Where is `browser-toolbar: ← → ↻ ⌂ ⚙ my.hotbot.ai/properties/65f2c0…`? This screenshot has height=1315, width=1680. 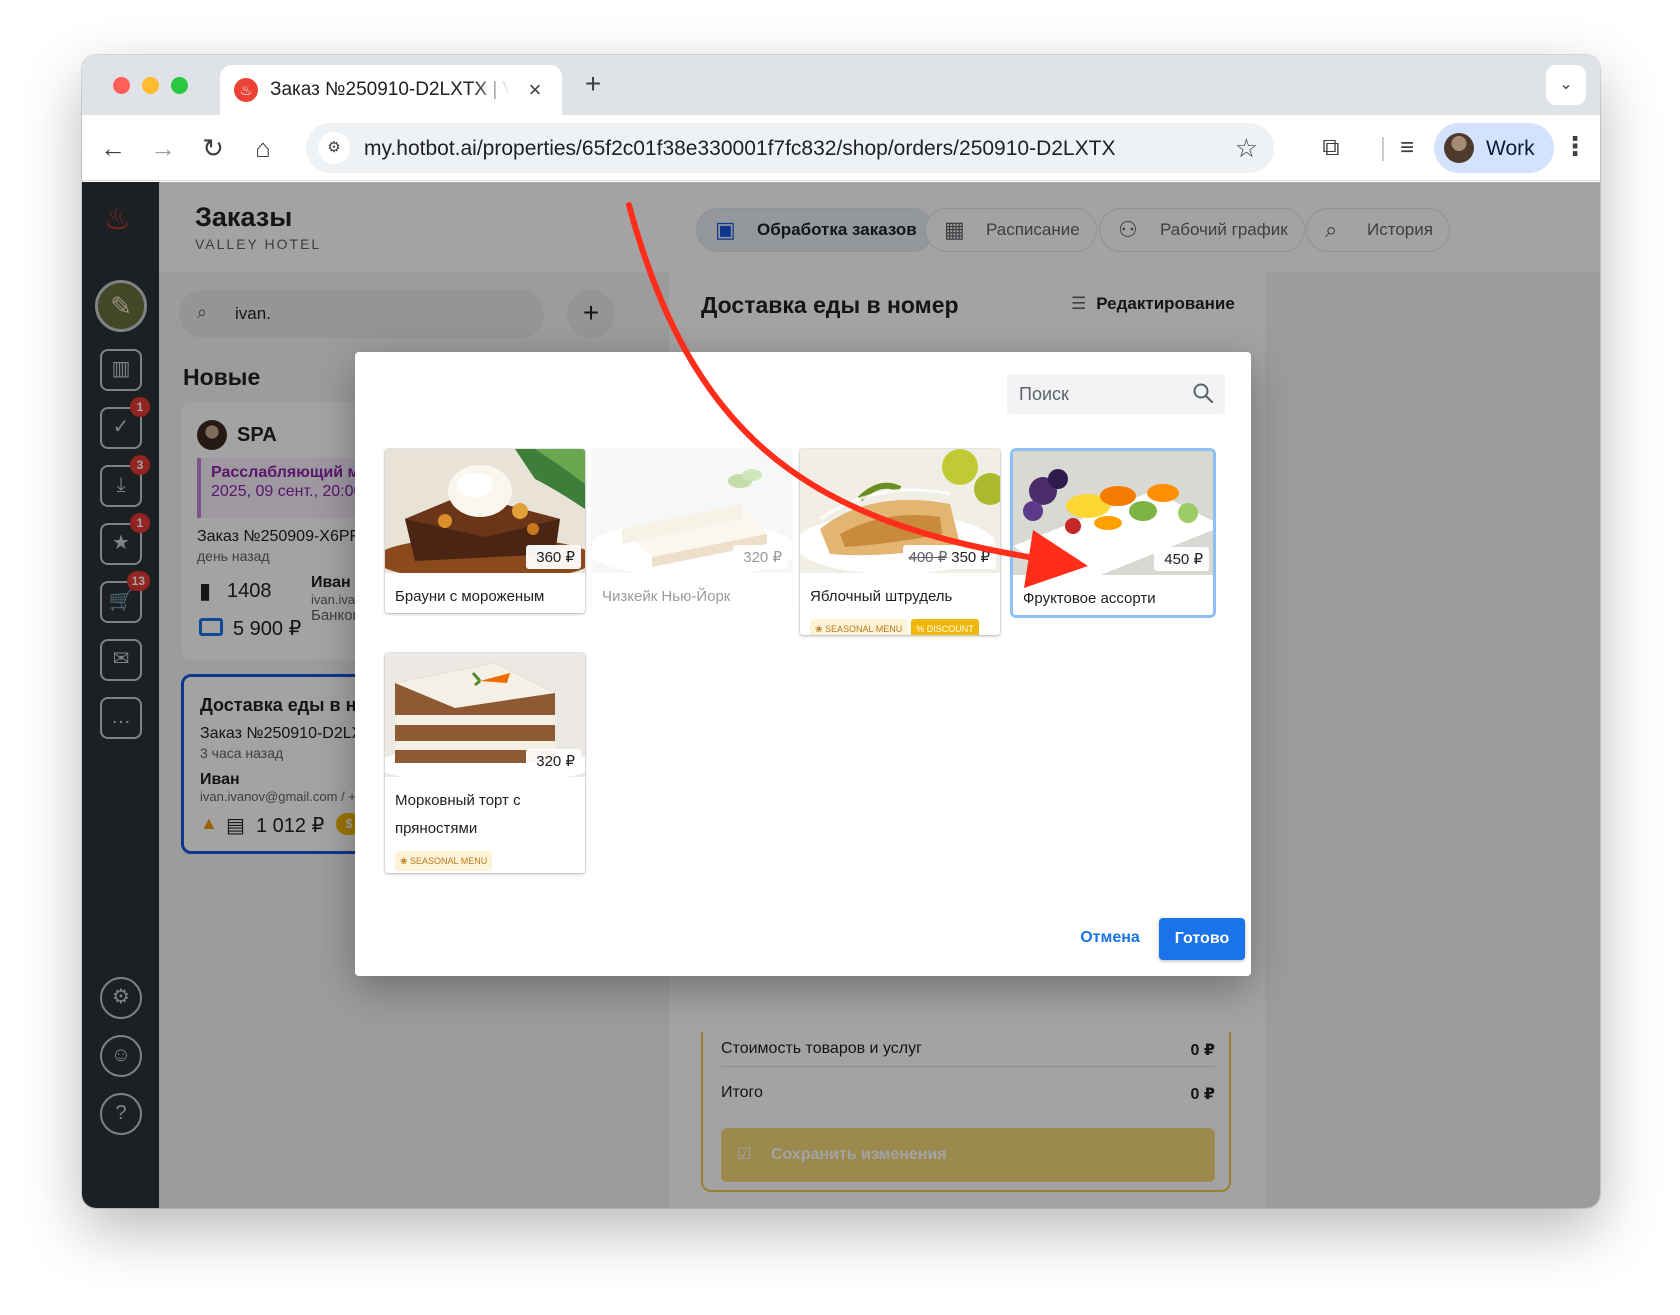
browser-toolbar: ← → ↻ ⌂ ⚙ my.hotbot.ai/properties/65f2c0… is located at coordinates (841, 148).